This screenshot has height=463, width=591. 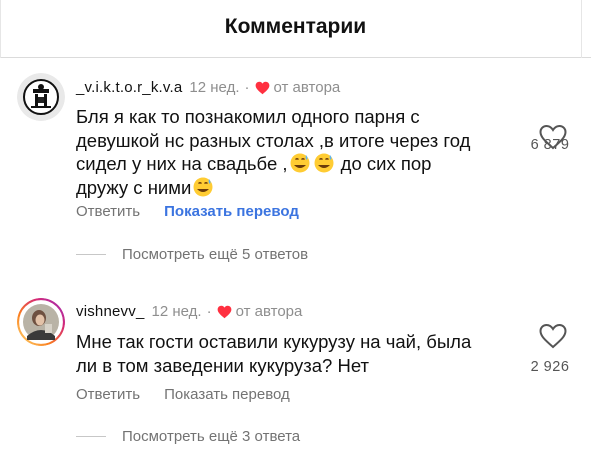 I want to click on like-count: 2 926, so click(x=550, y=367).